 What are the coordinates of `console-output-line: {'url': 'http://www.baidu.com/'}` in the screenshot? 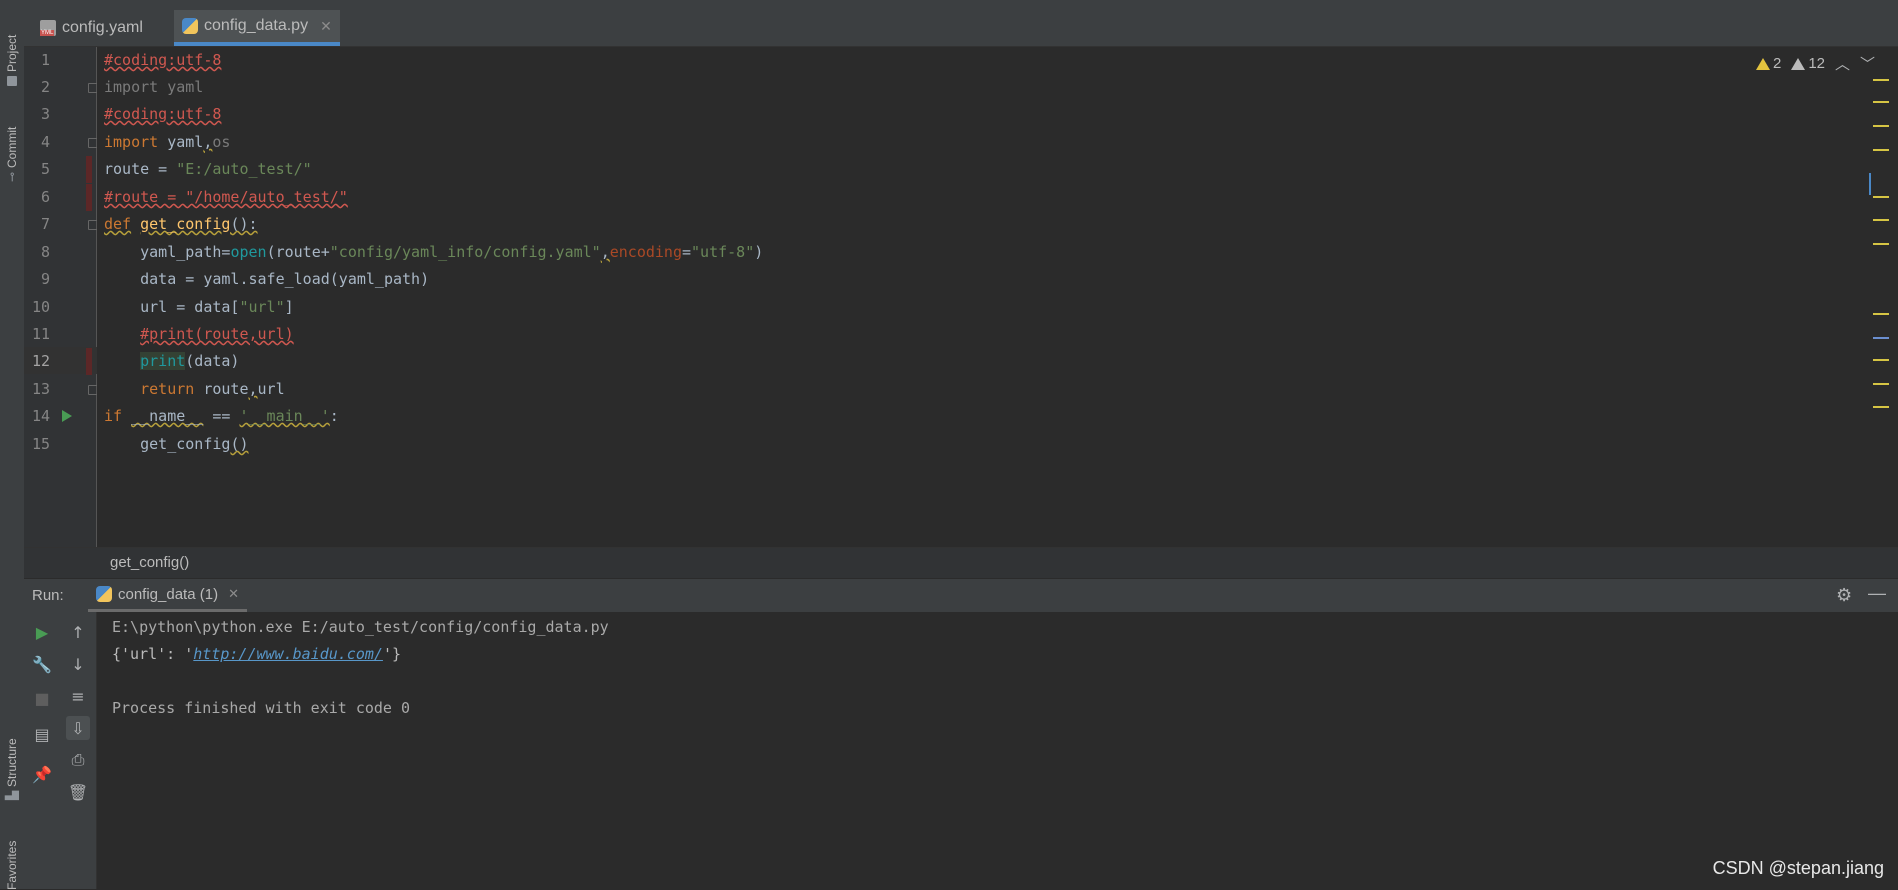 It's located at (256, 654).